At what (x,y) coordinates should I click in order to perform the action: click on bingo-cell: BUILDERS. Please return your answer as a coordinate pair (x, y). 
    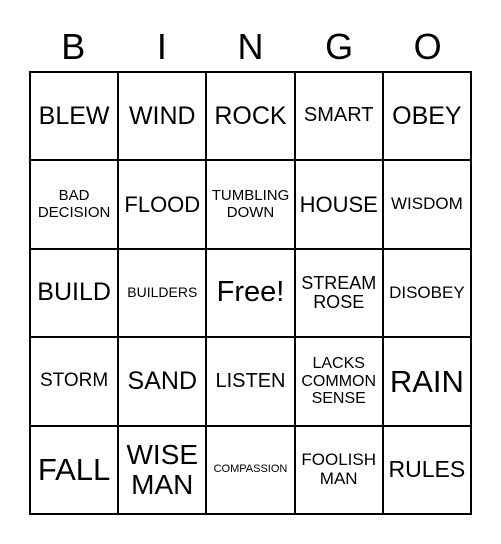
    Looking at the image, I should click on (162, 293).